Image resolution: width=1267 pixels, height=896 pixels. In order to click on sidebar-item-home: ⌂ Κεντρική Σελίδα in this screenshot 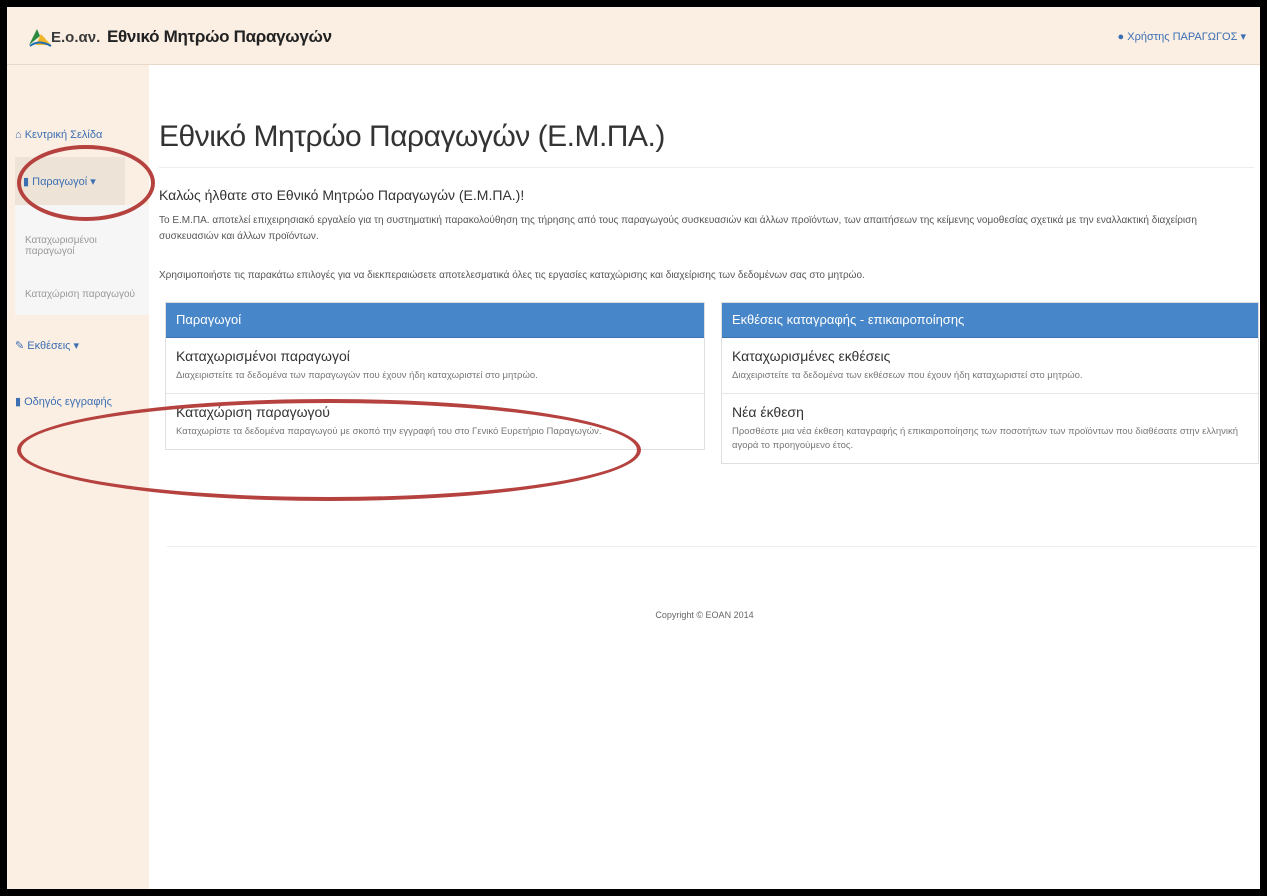, I will do `click(78, 135)`.